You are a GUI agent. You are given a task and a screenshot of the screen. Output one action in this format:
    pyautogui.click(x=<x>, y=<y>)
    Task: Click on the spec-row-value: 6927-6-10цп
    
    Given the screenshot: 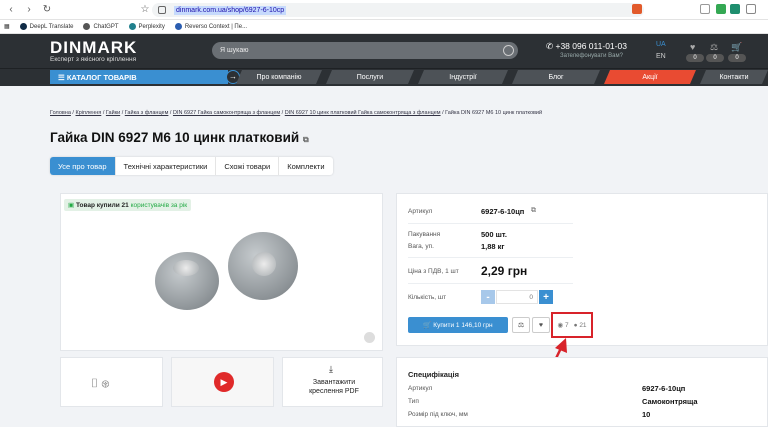 What is the action you would take?
    pyautogui.click(x=664, y=388)
    